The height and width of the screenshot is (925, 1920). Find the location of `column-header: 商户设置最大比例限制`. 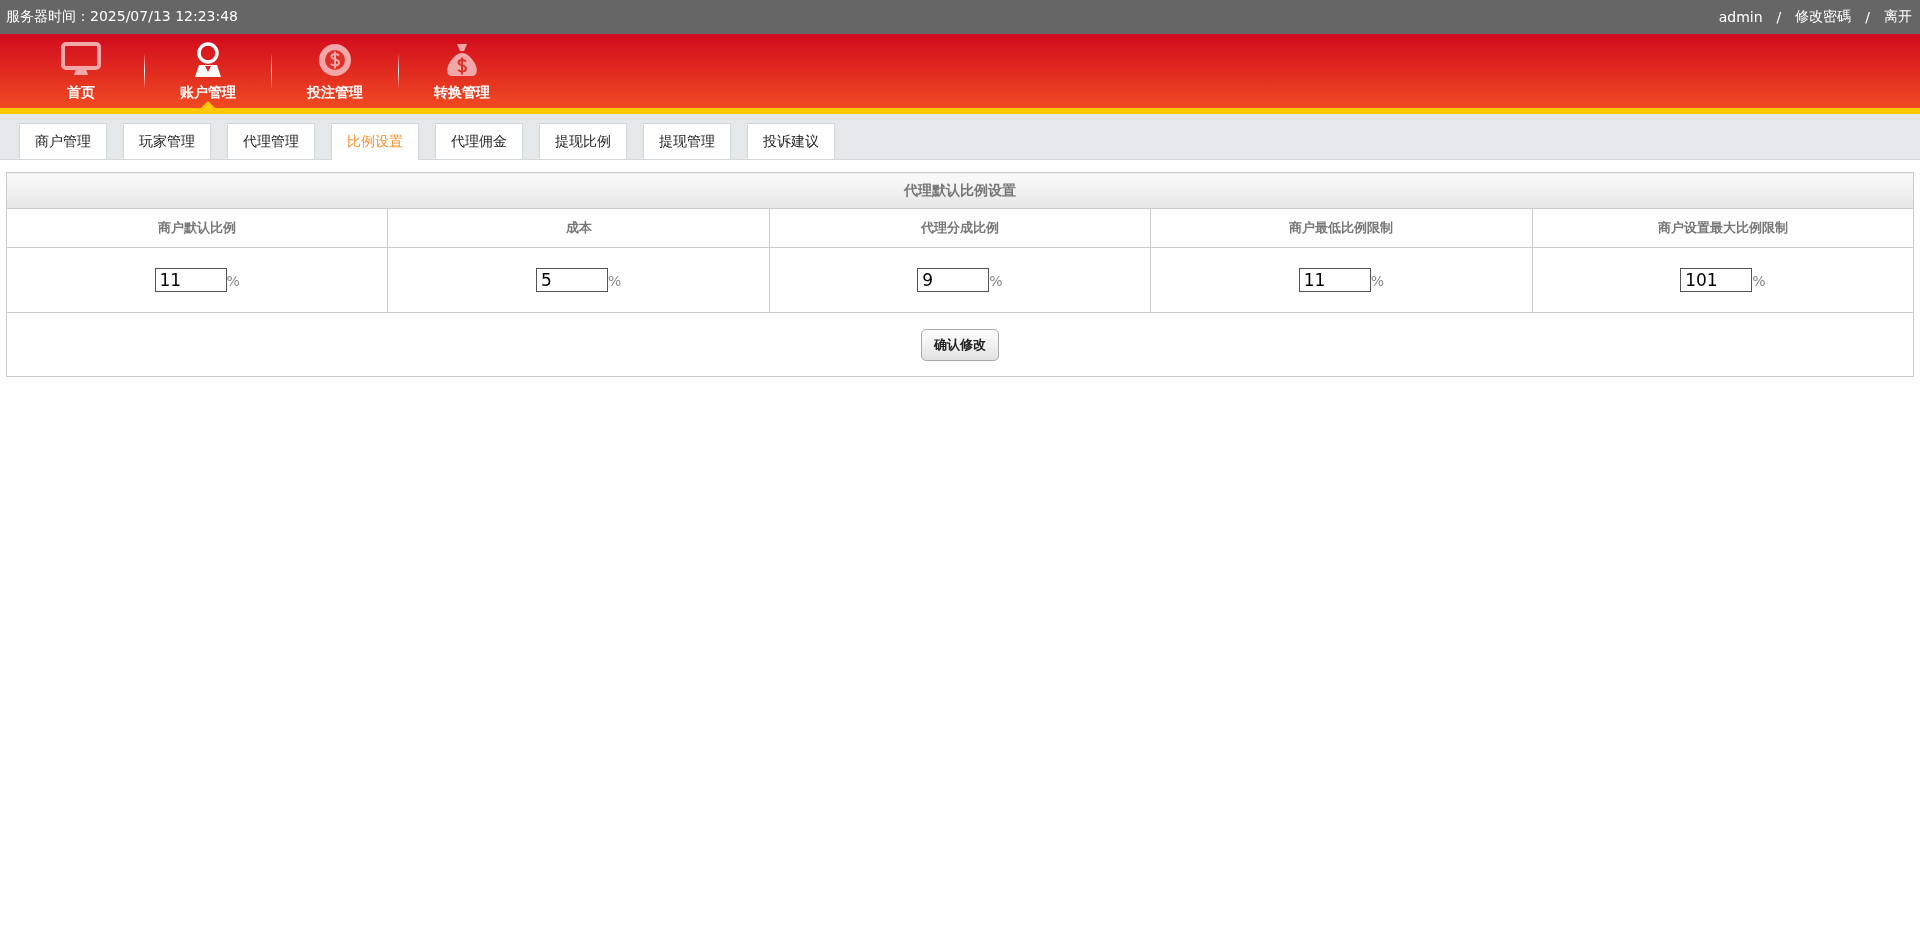

column-header: 商户设置最大比例限制 is located at coordinates (1723, 228).